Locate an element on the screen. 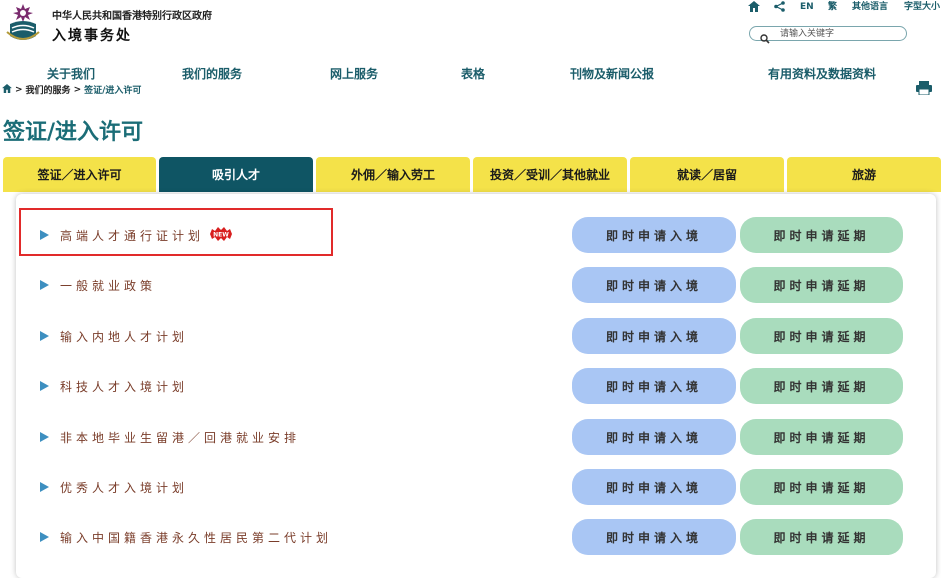 The height and width of the screenshot is (578, 941). list-item-mainland-talents-scheme: 输入内地人才计划 is located at coordinates (114, 336).